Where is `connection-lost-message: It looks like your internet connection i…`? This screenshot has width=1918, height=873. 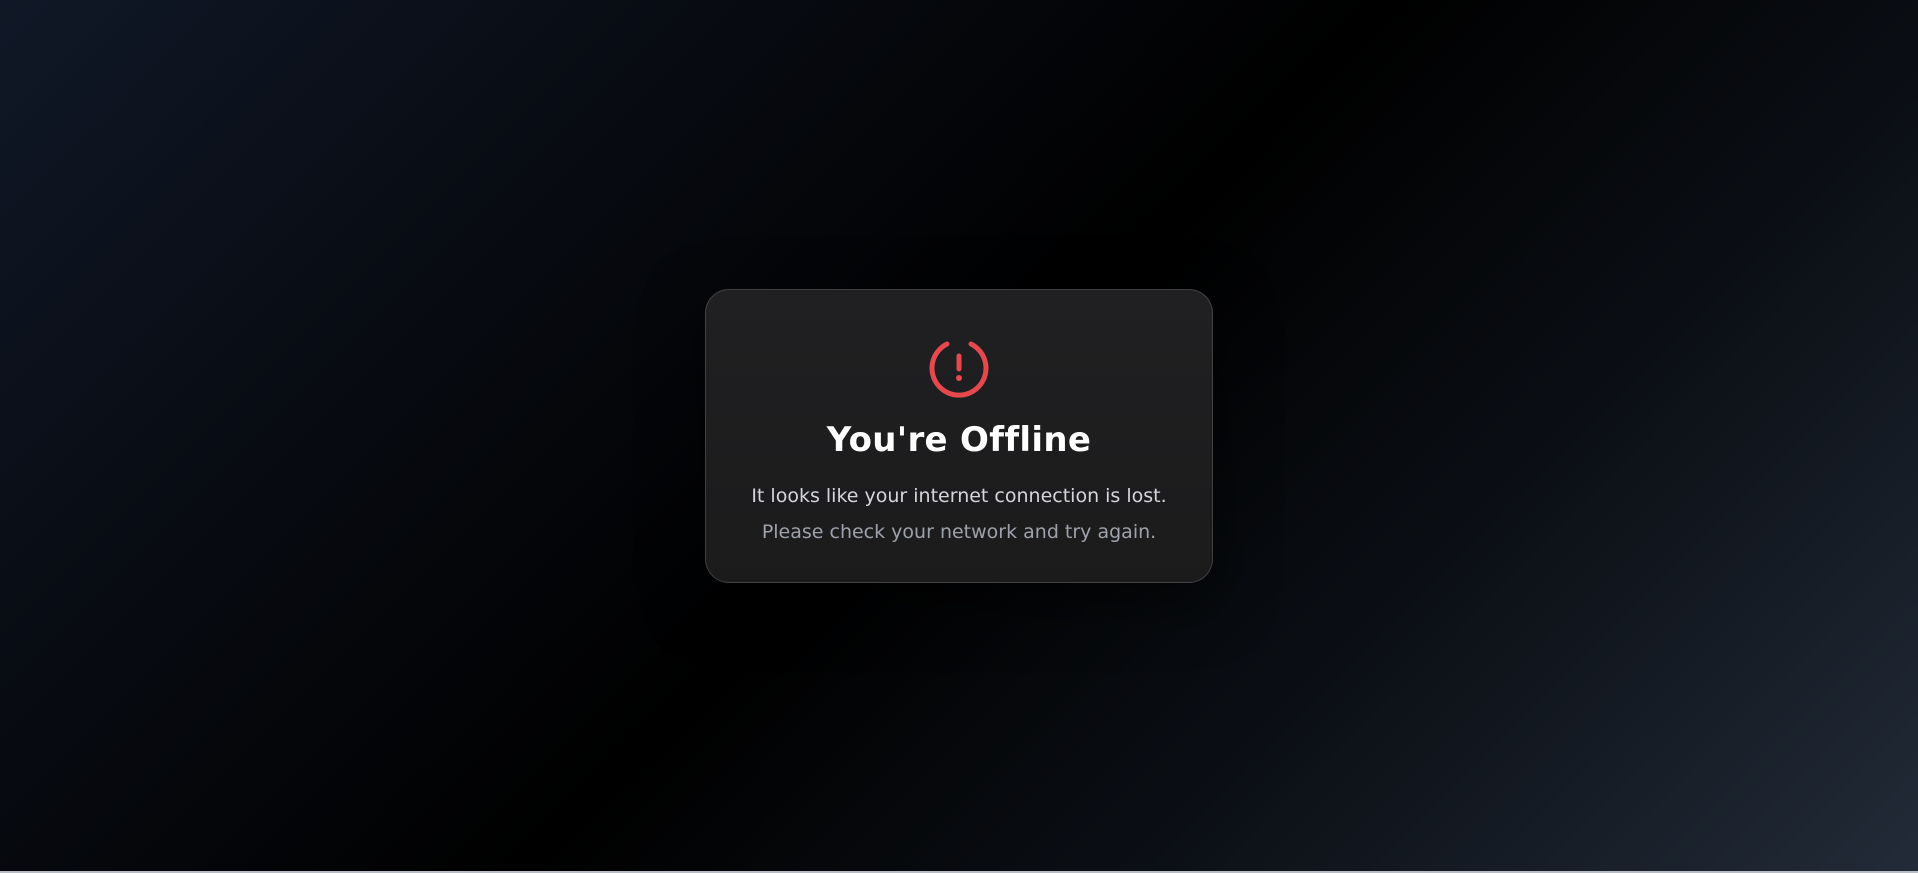
connection-lost-message: It looks like your internet connection i… is located at coordinates (959, 495).